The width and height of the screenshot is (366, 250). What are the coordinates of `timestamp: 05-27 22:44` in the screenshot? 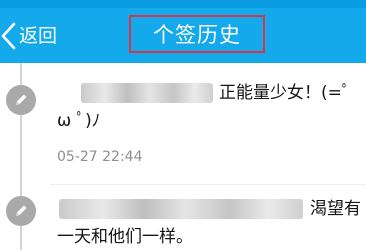 It's located at (100, 157).